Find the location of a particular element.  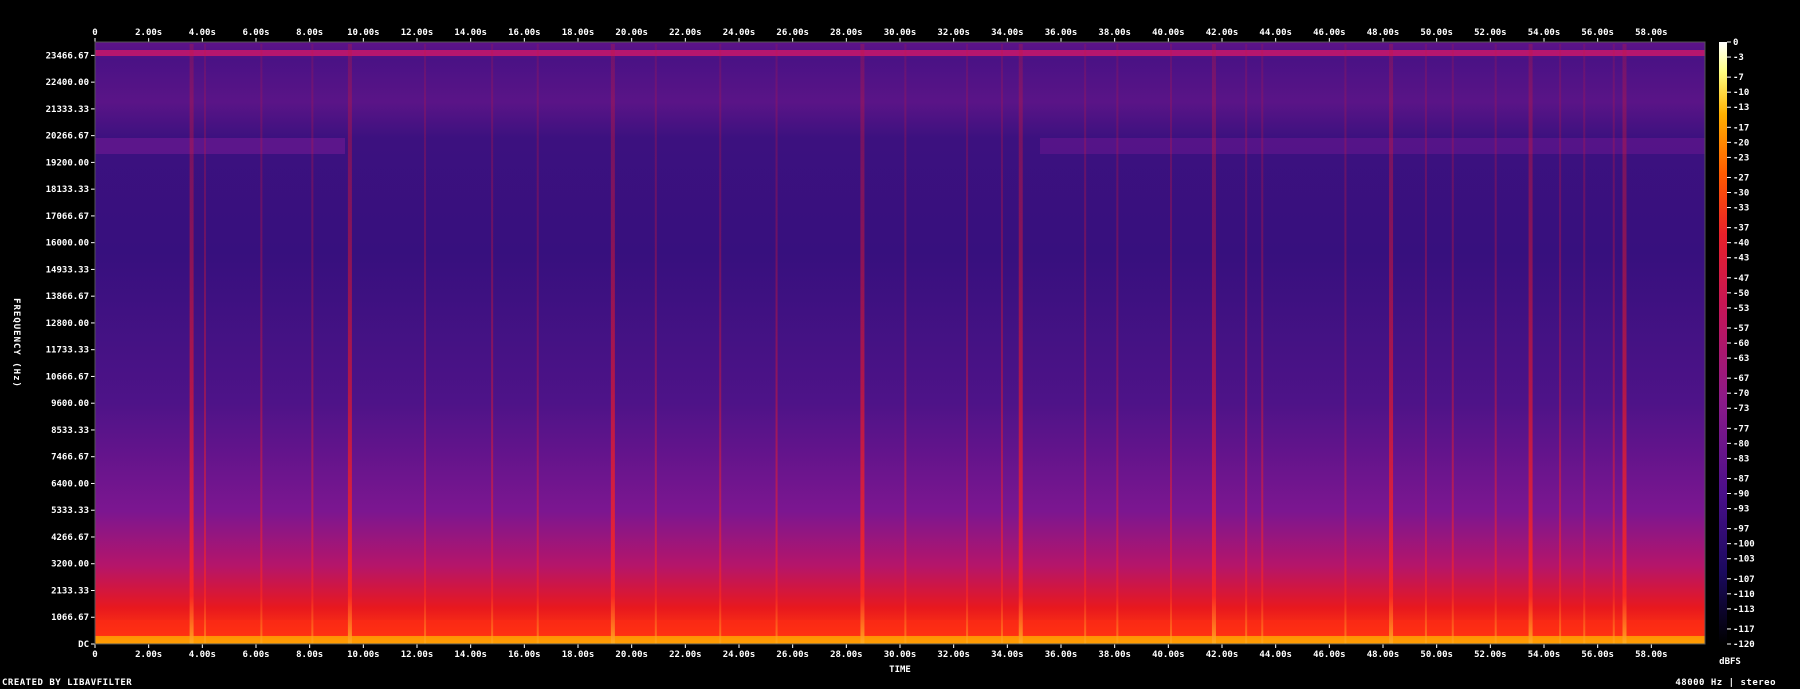

y-tick-label: 7466.67 is located at coordinates (70, 458).